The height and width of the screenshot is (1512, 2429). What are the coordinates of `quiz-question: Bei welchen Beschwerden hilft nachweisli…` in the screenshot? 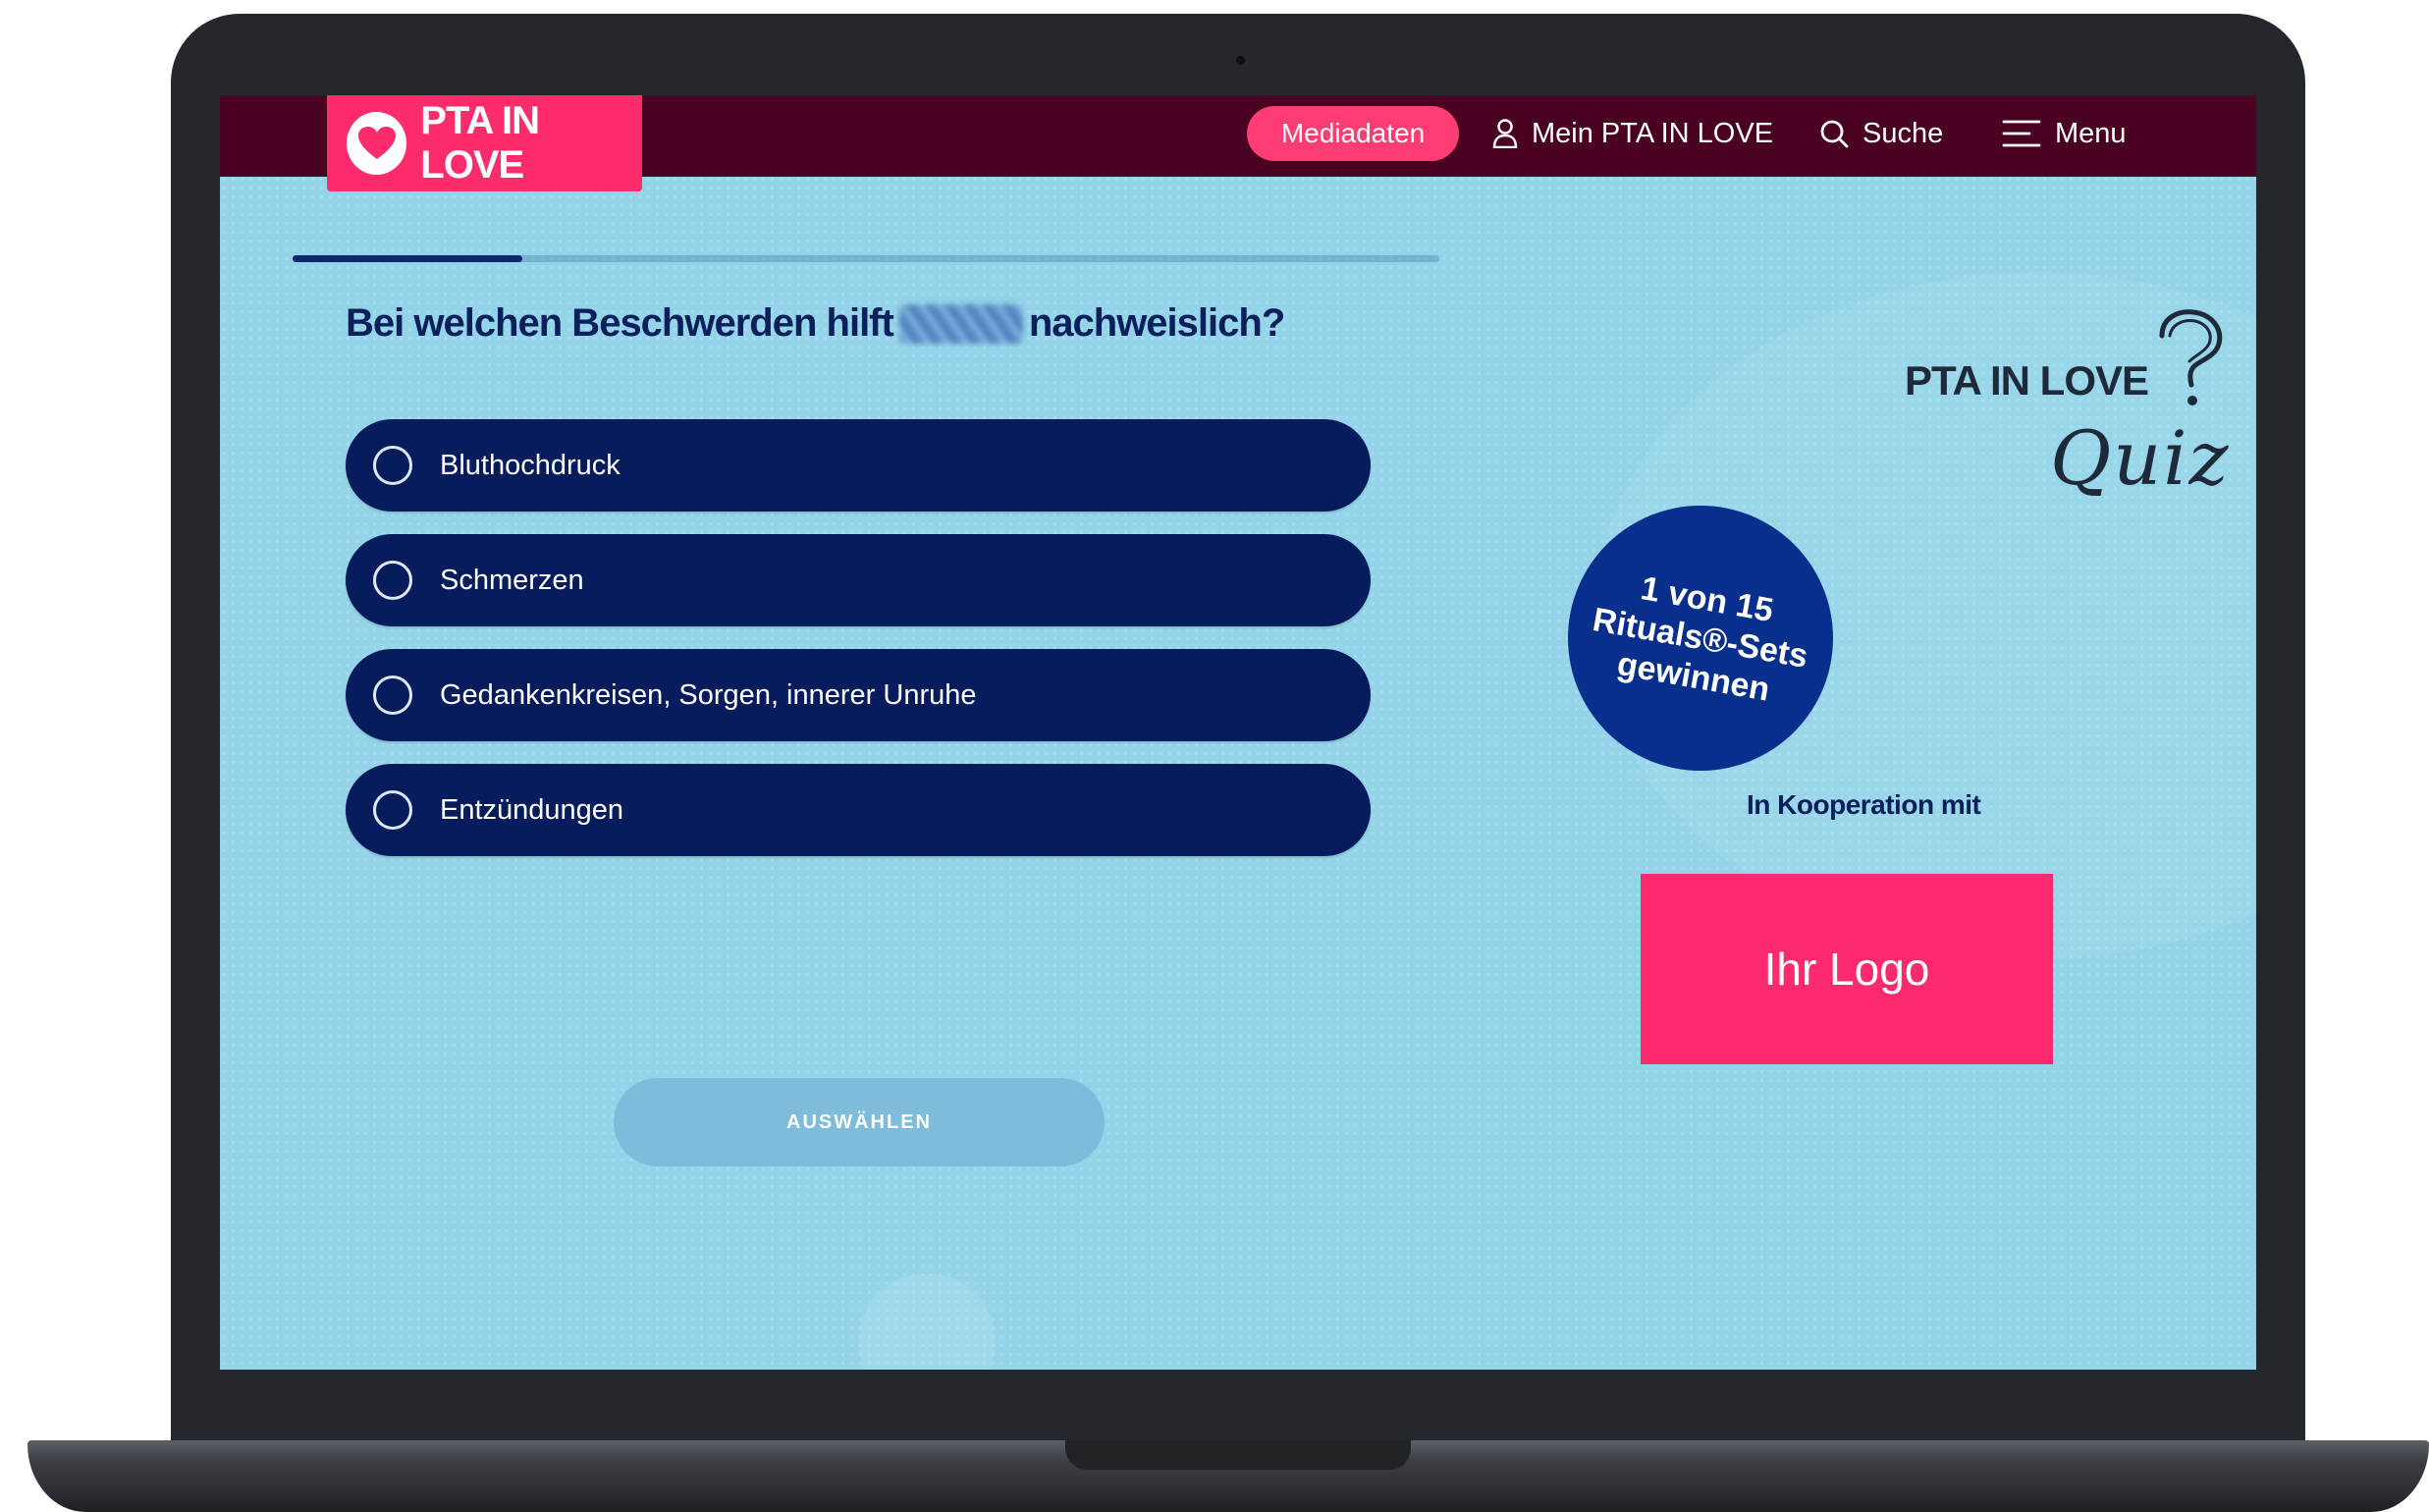 It's located at (815, 323).